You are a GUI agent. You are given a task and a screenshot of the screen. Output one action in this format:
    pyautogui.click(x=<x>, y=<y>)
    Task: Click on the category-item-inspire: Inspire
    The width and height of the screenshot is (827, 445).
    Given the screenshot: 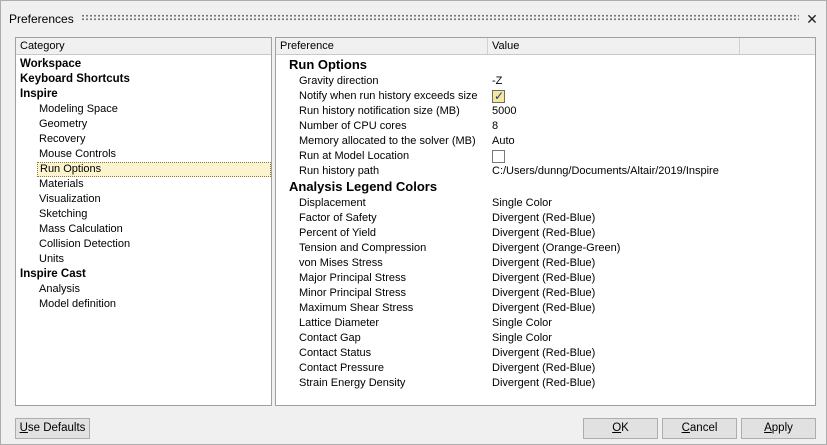 What is the action you would take?
    pyautogui.click(x=39, y=94)
    